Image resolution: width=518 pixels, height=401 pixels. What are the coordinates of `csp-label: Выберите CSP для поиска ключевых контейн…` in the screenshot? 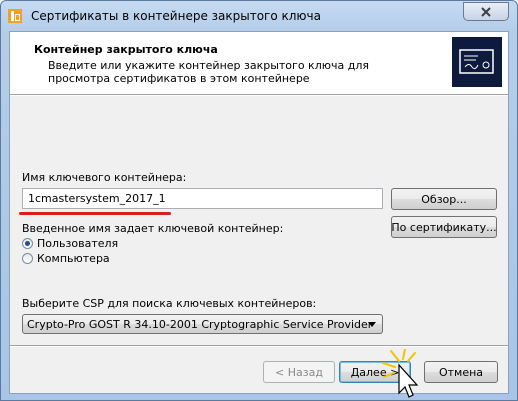 It's located at (169, 303).